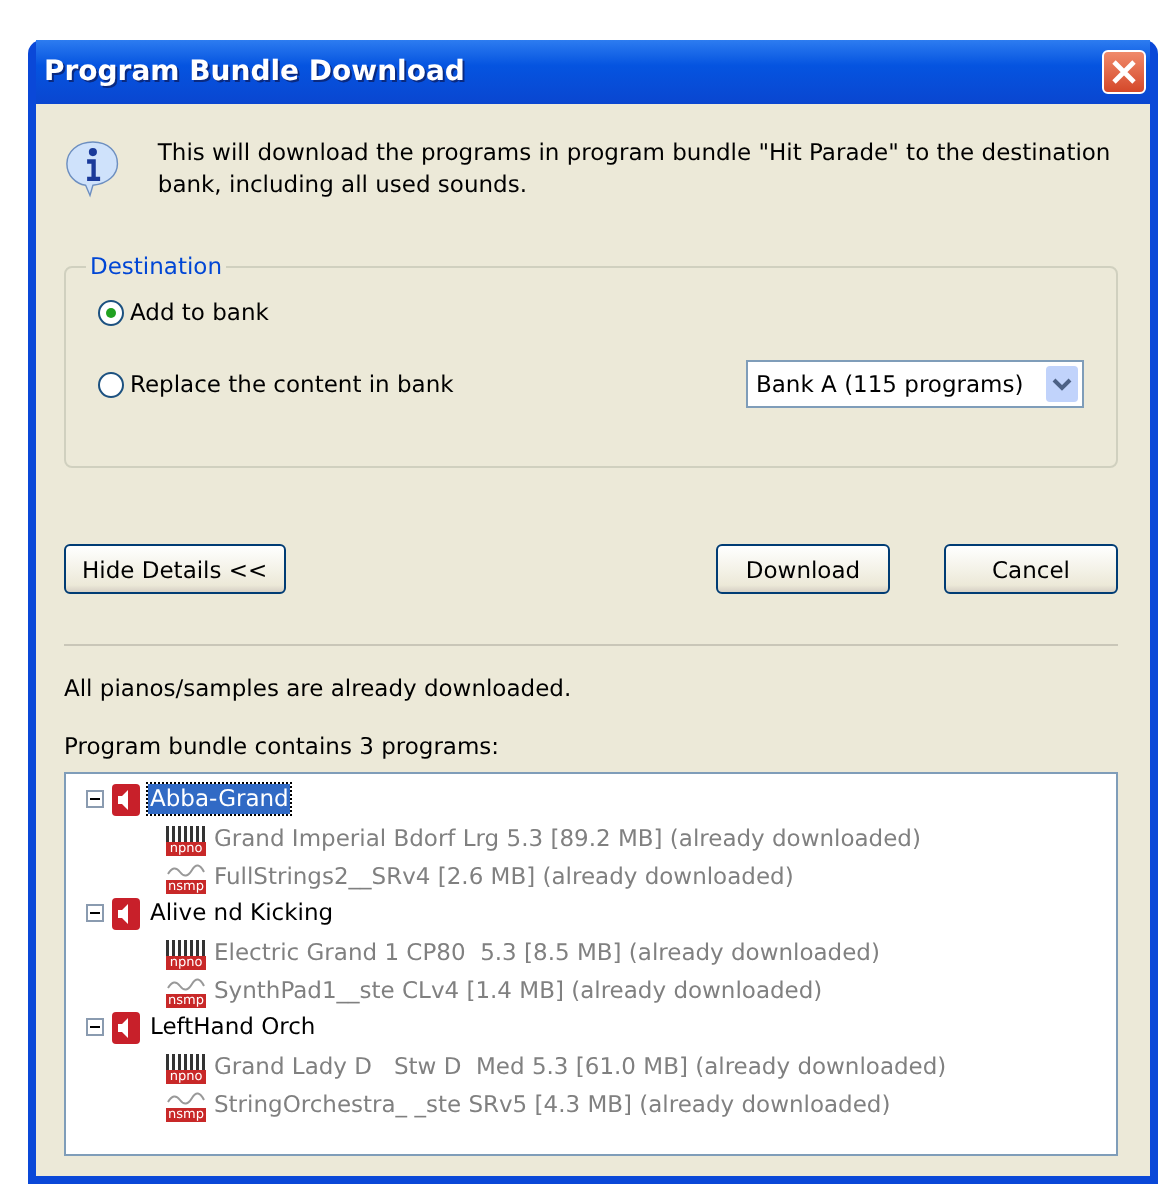 The image size is (1158, 1184). Describe the element at coordinates (635, 168) in the screenshot. I see `info-message: This will download the programs in program bundle "Hit Parade" to the destination bank, including all used sounds.` at that location.